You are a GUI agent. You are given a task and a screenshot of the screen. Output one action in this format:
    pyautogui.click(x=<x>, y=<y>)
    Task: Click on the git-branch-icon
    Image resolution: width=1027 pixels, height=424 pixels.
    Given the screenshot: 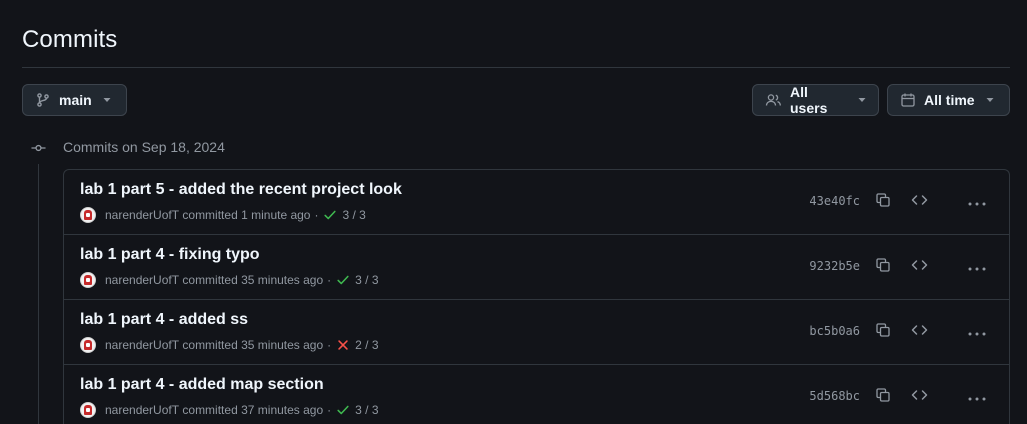 What is the action you would take?
    pyautogui.click(x=43, y=100)
    